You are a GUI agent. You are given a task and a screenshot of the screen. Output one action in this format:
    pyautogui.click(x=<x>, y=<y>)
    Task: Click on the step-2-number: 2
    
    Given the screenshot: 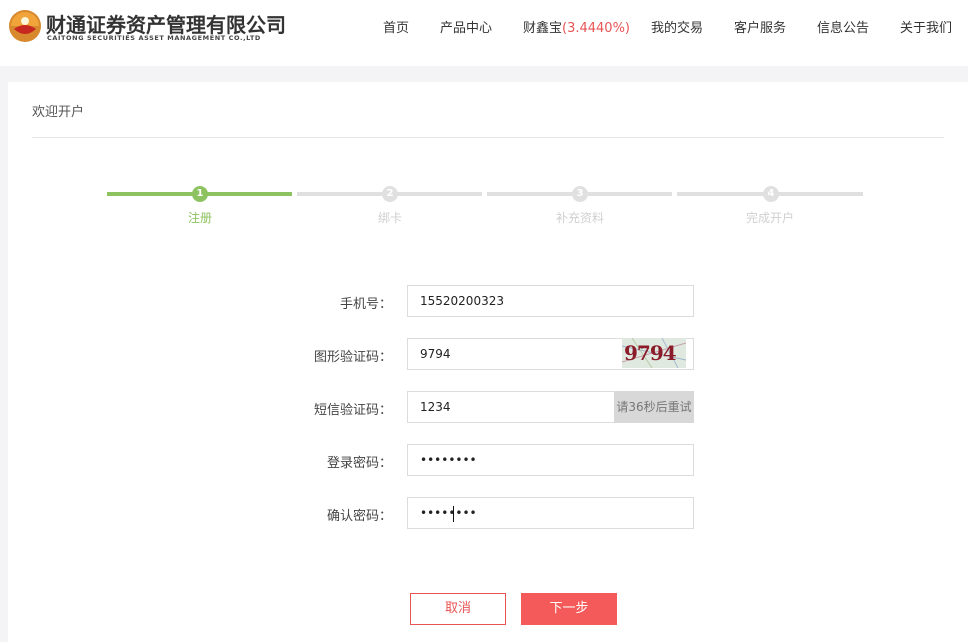 What is the action you would take?
    pyautogui.click(x=390, y=194)
    